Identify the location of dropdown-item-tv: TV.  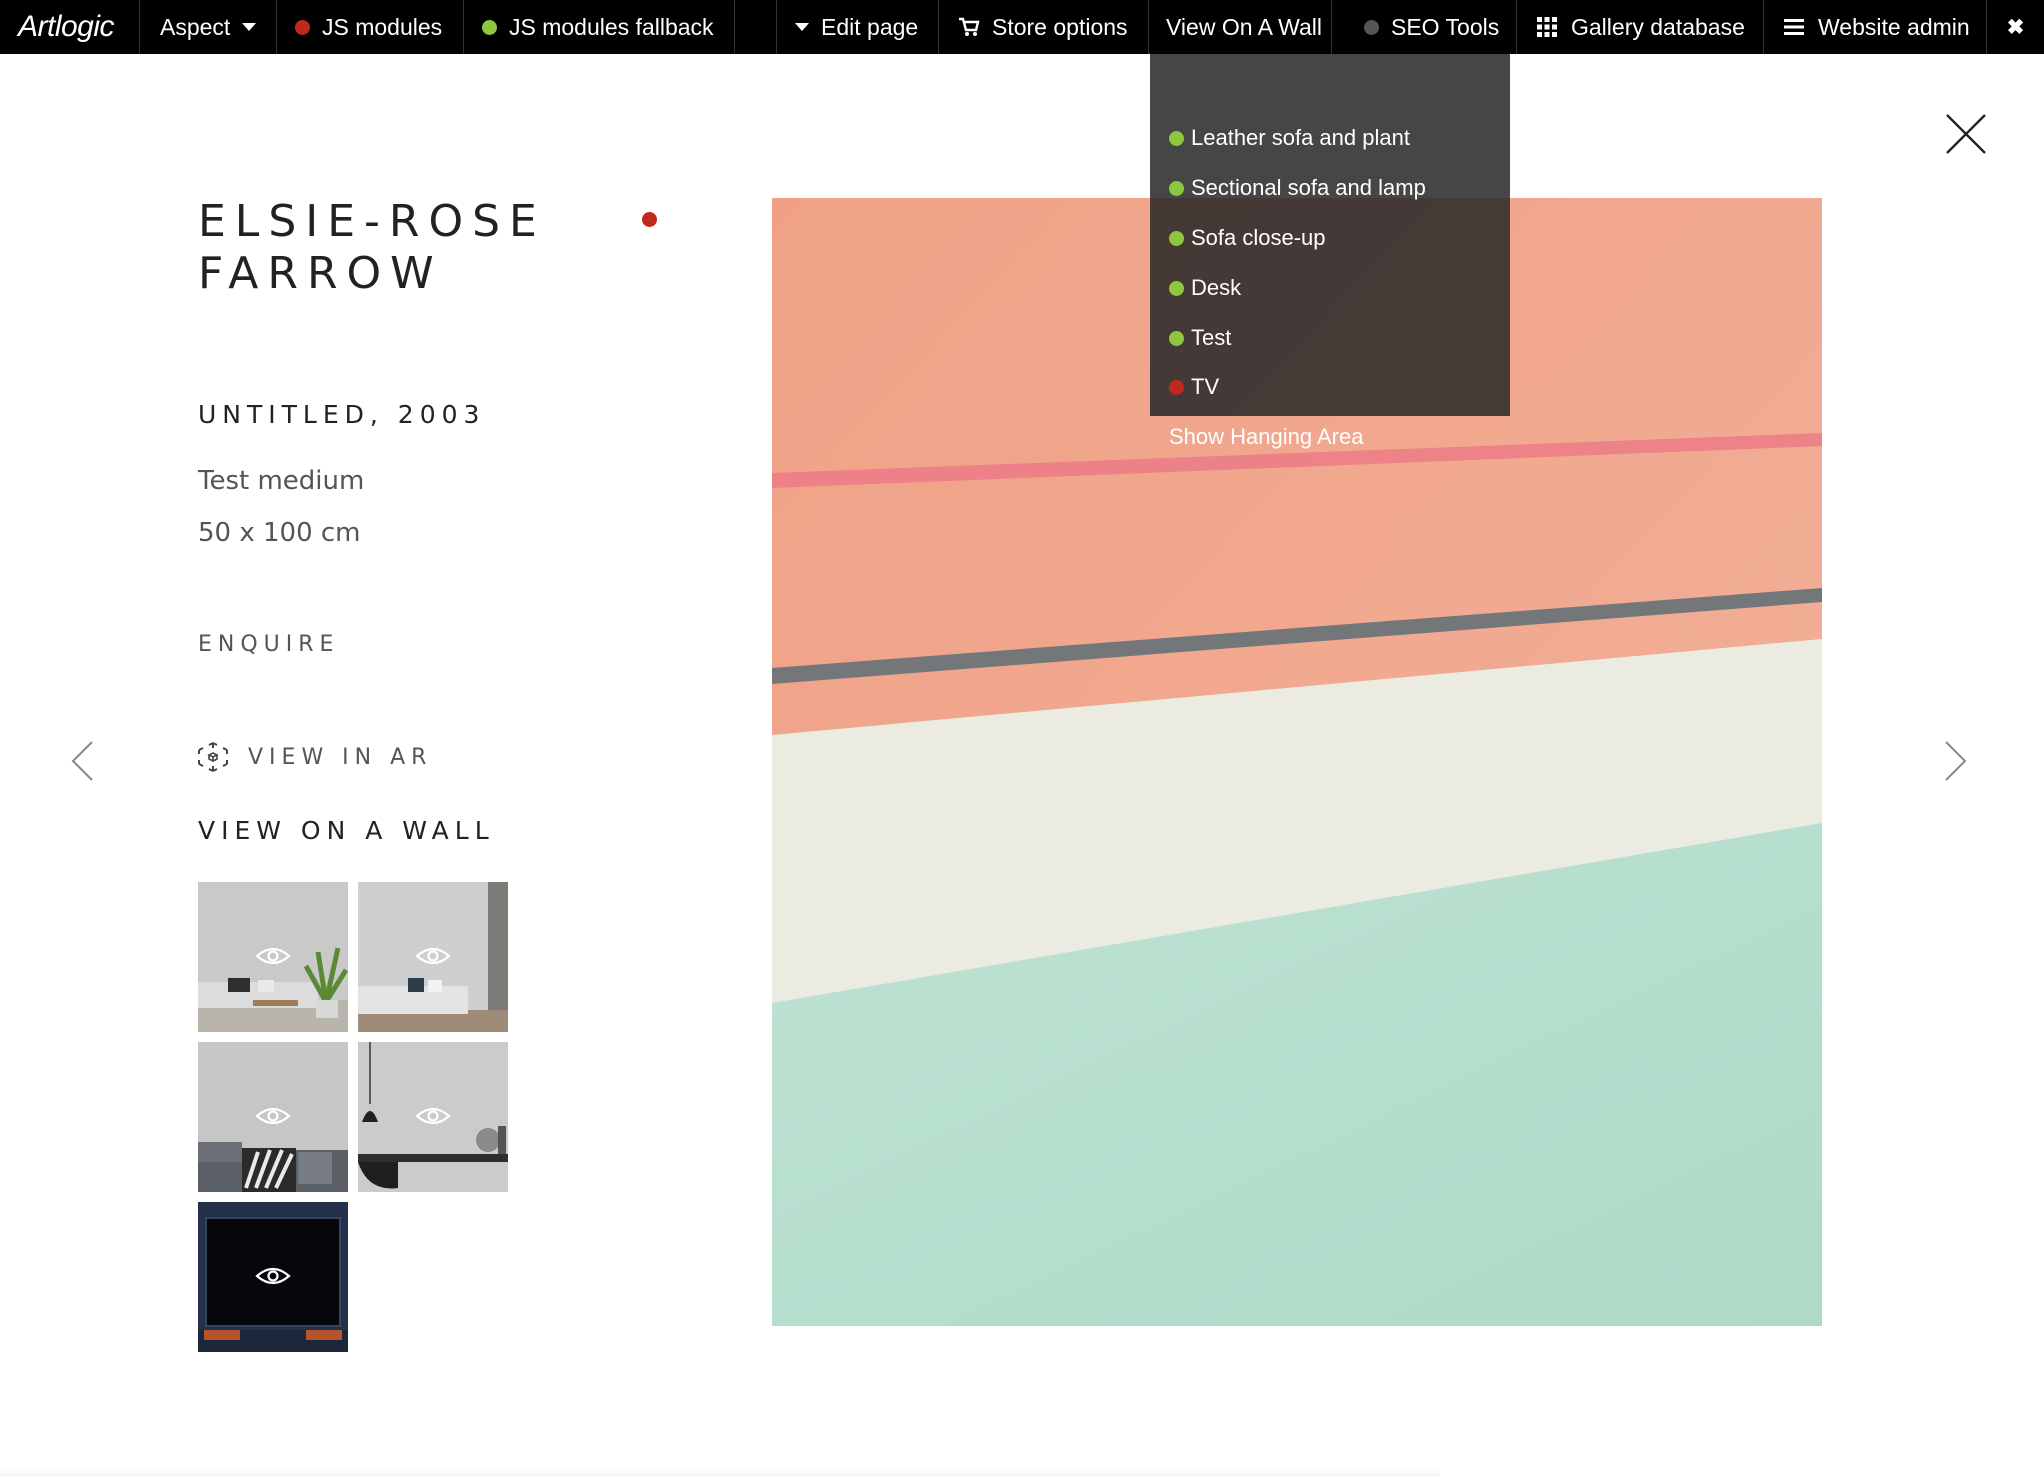
(1194, 387).